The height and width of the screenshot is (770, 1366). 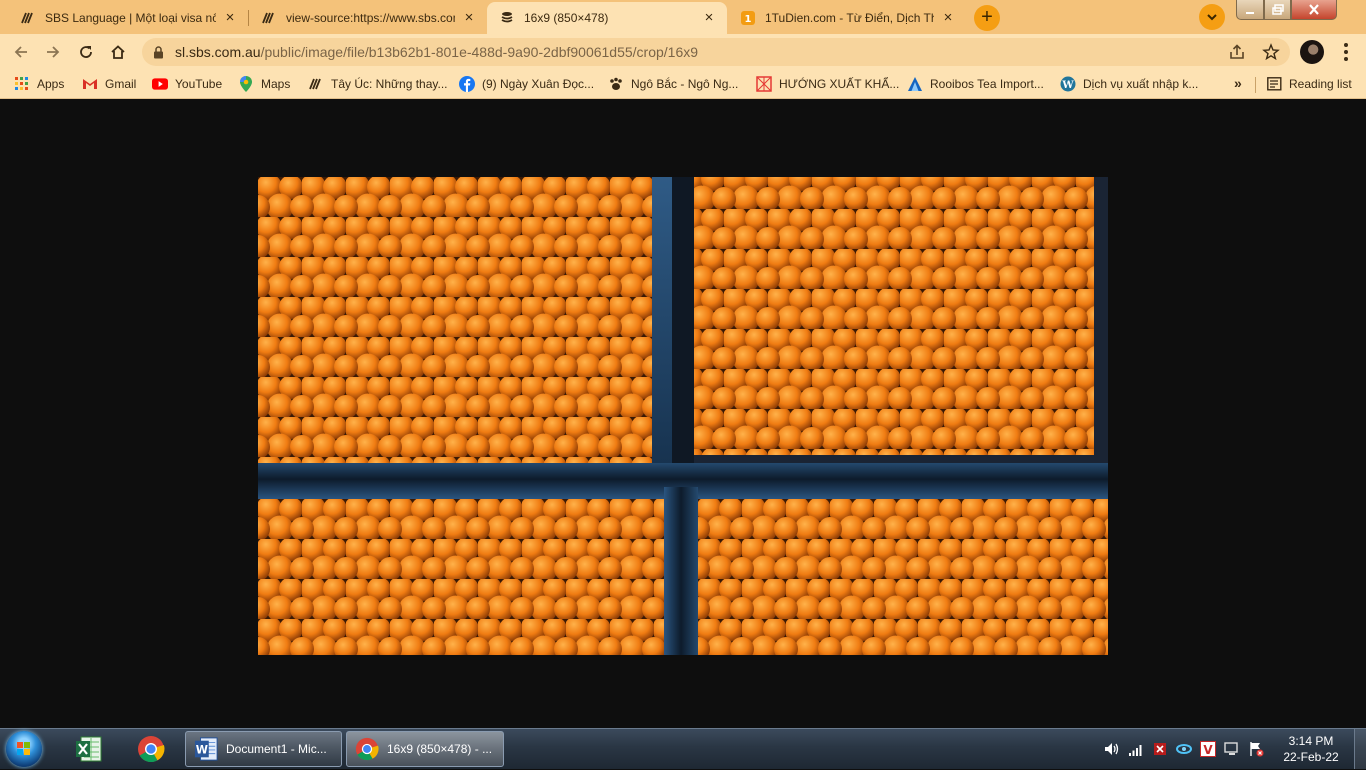 I want to click on tab-1tudien: 1 1TuDien.com - Từ Điển, Dịch Thu ×, so click(x=847, y=18).